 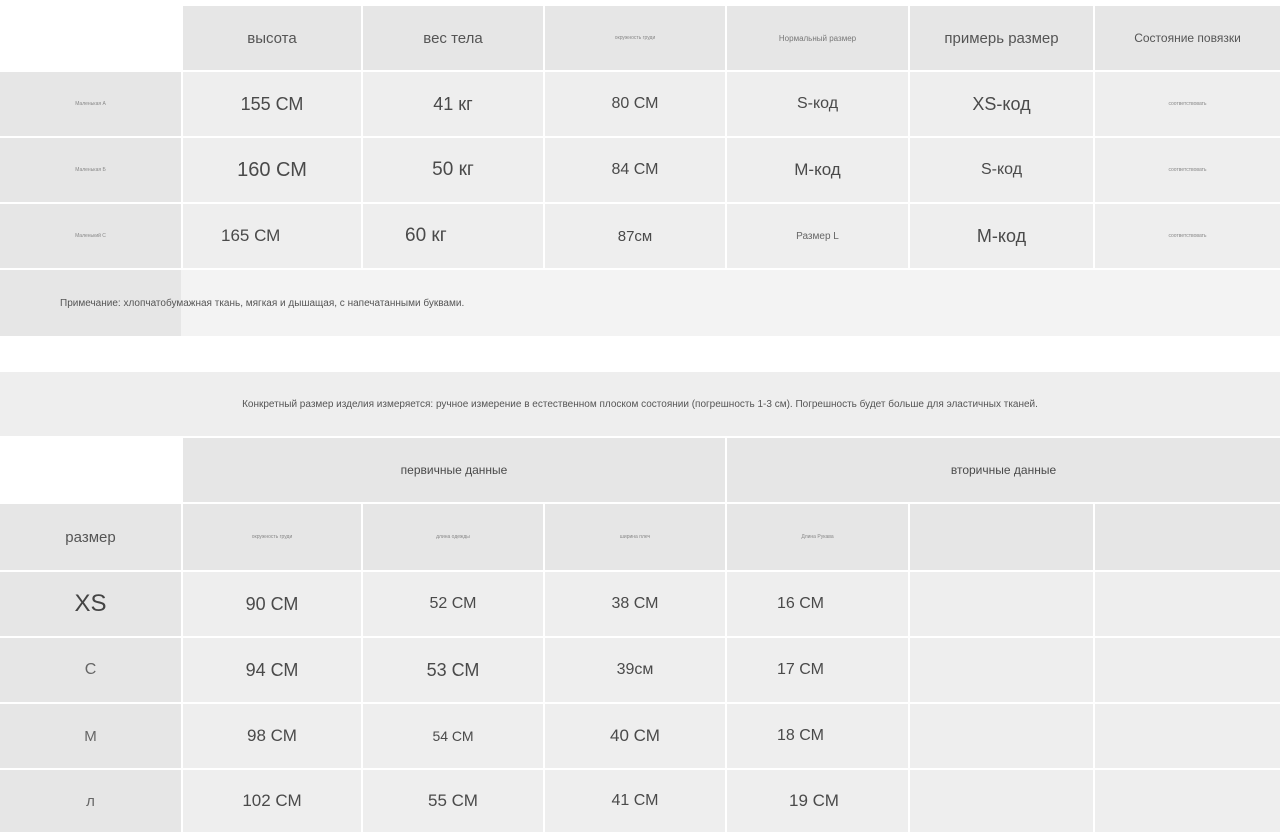 I want to click on cell-sleeve: 19 СМ, so click(x=817, y=801).